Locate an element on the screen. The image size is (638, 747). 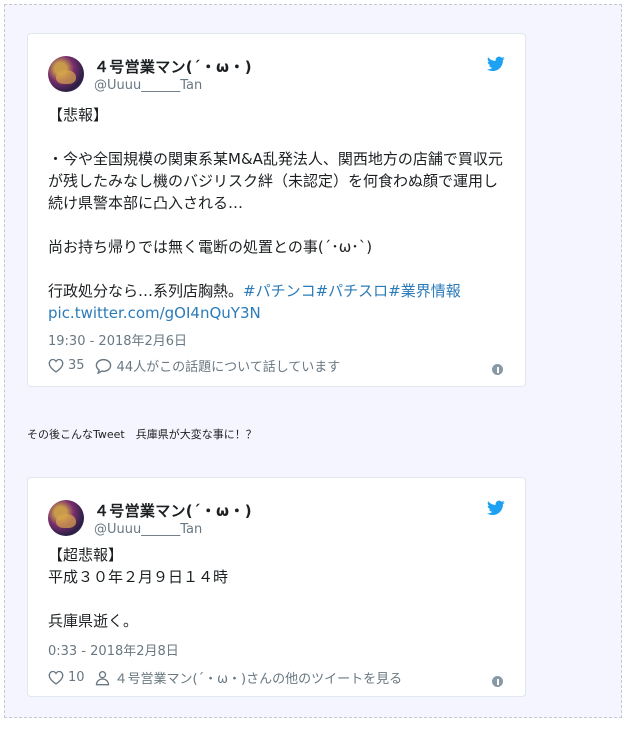
tweet-actions: 35 44人がこの話題について話しています is located at coordinates (277, 365).